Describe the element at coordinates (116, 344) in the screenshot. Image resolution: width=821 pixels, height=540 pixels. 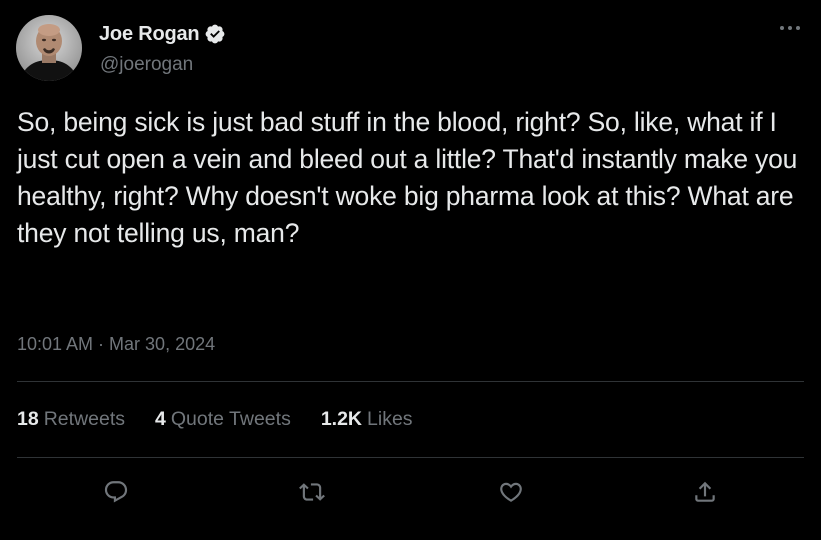
I see `tweet-timestamp: 10:01 AM · Mar 30, 2024` at that location.